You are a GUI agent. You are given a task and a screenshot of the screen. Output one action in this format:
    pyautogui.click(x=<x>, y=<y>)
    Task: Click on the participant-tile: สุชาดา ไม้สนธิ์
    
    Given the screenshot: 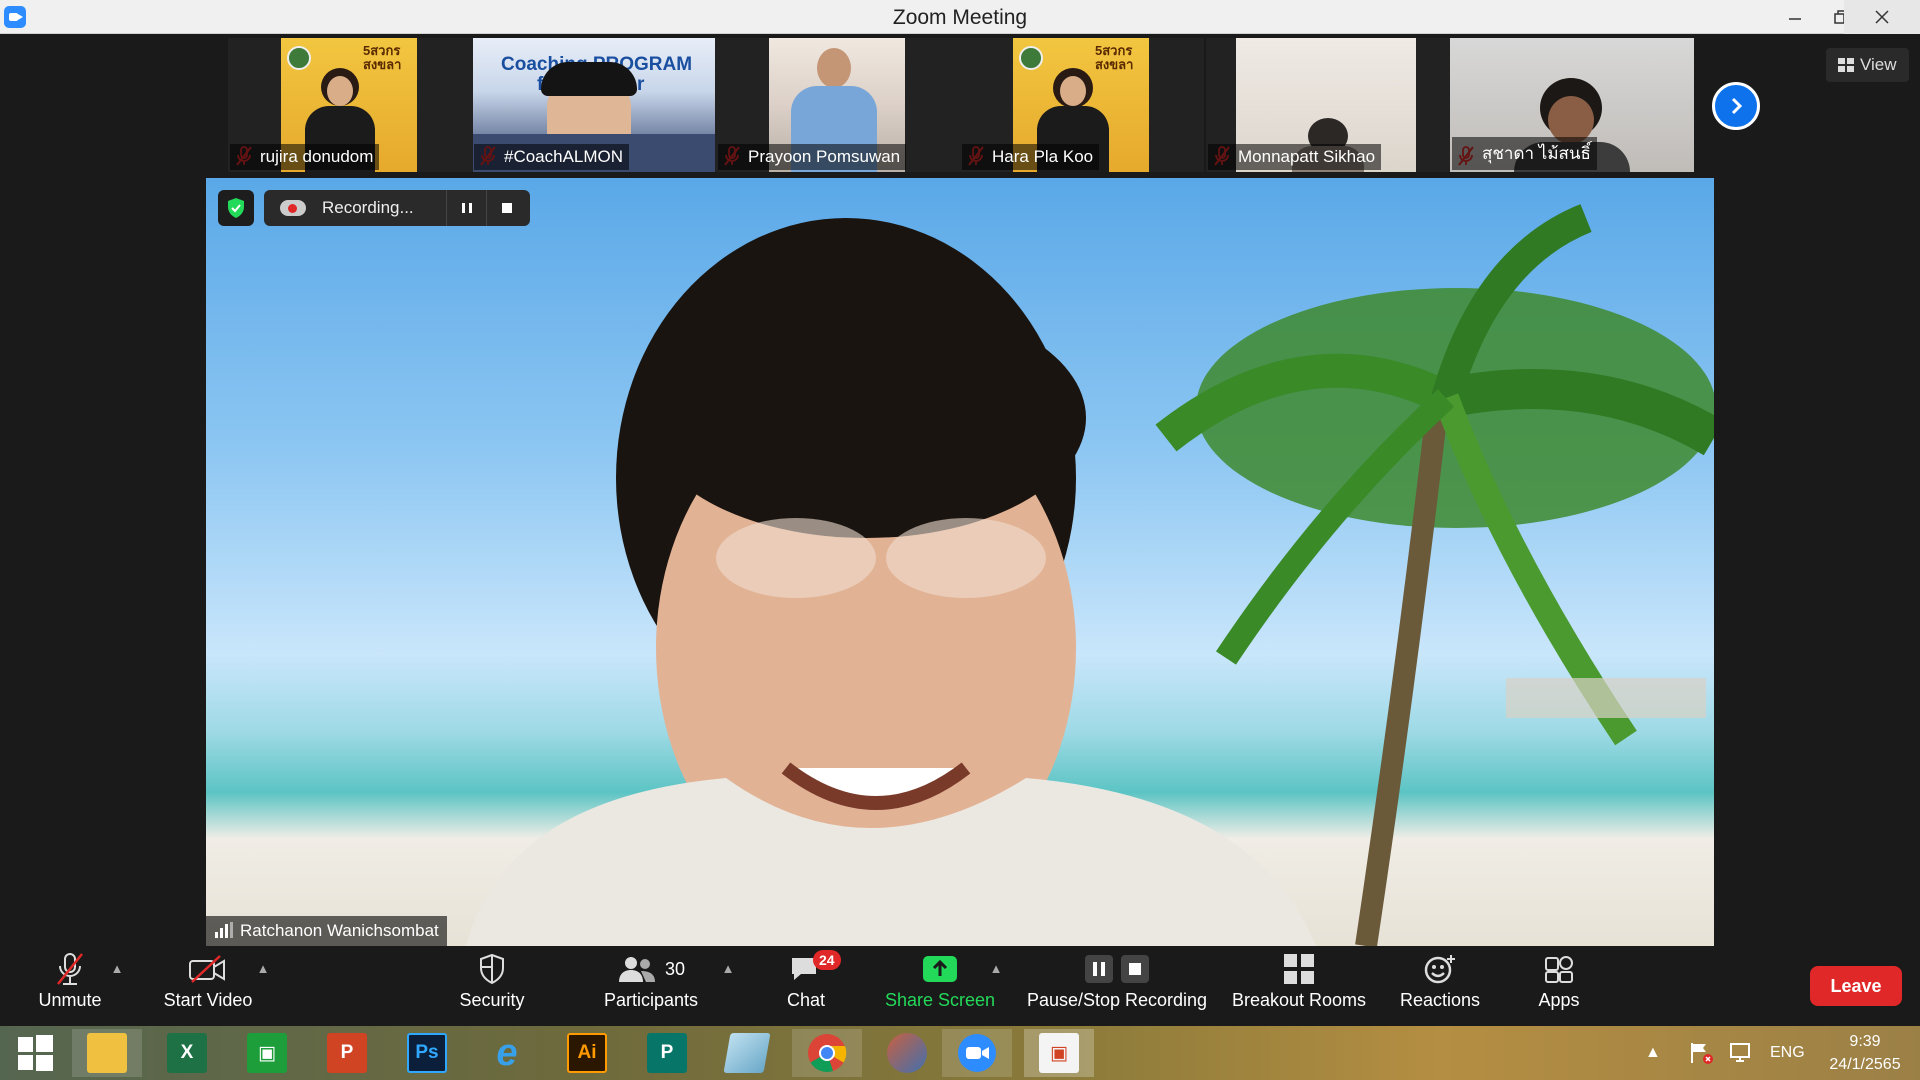 What is the action you would take?
    pyautogui.click(x=1572, y=105)
    